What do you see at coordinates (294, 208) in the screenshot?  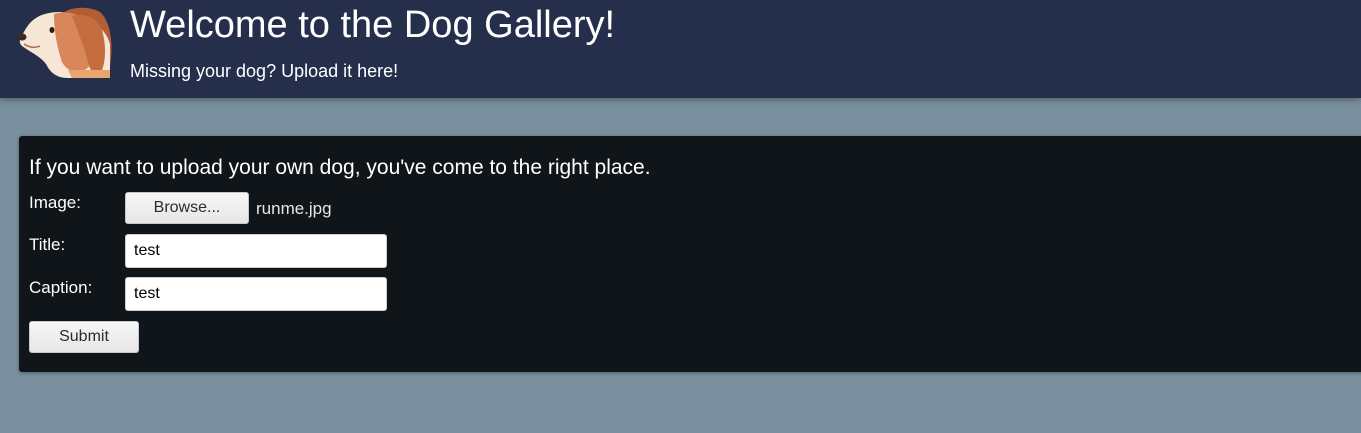 I see `selected-file-name: runme.jpg` at bounding box center [294, 208].